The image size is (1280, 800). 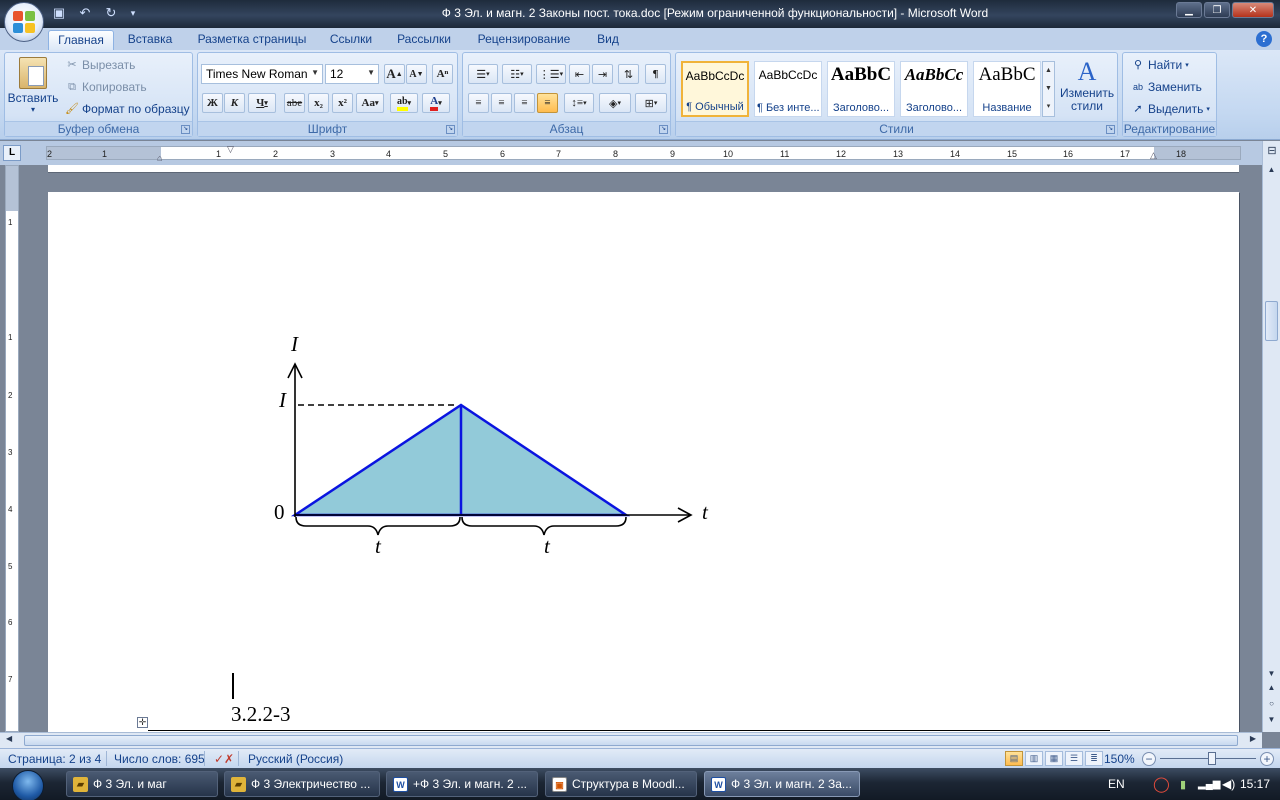 What do you see at coordinates (1209, 784) in the screenshot?
I see `network-signal-icon: ▂▄▆` at bounding box center [1209, 784].